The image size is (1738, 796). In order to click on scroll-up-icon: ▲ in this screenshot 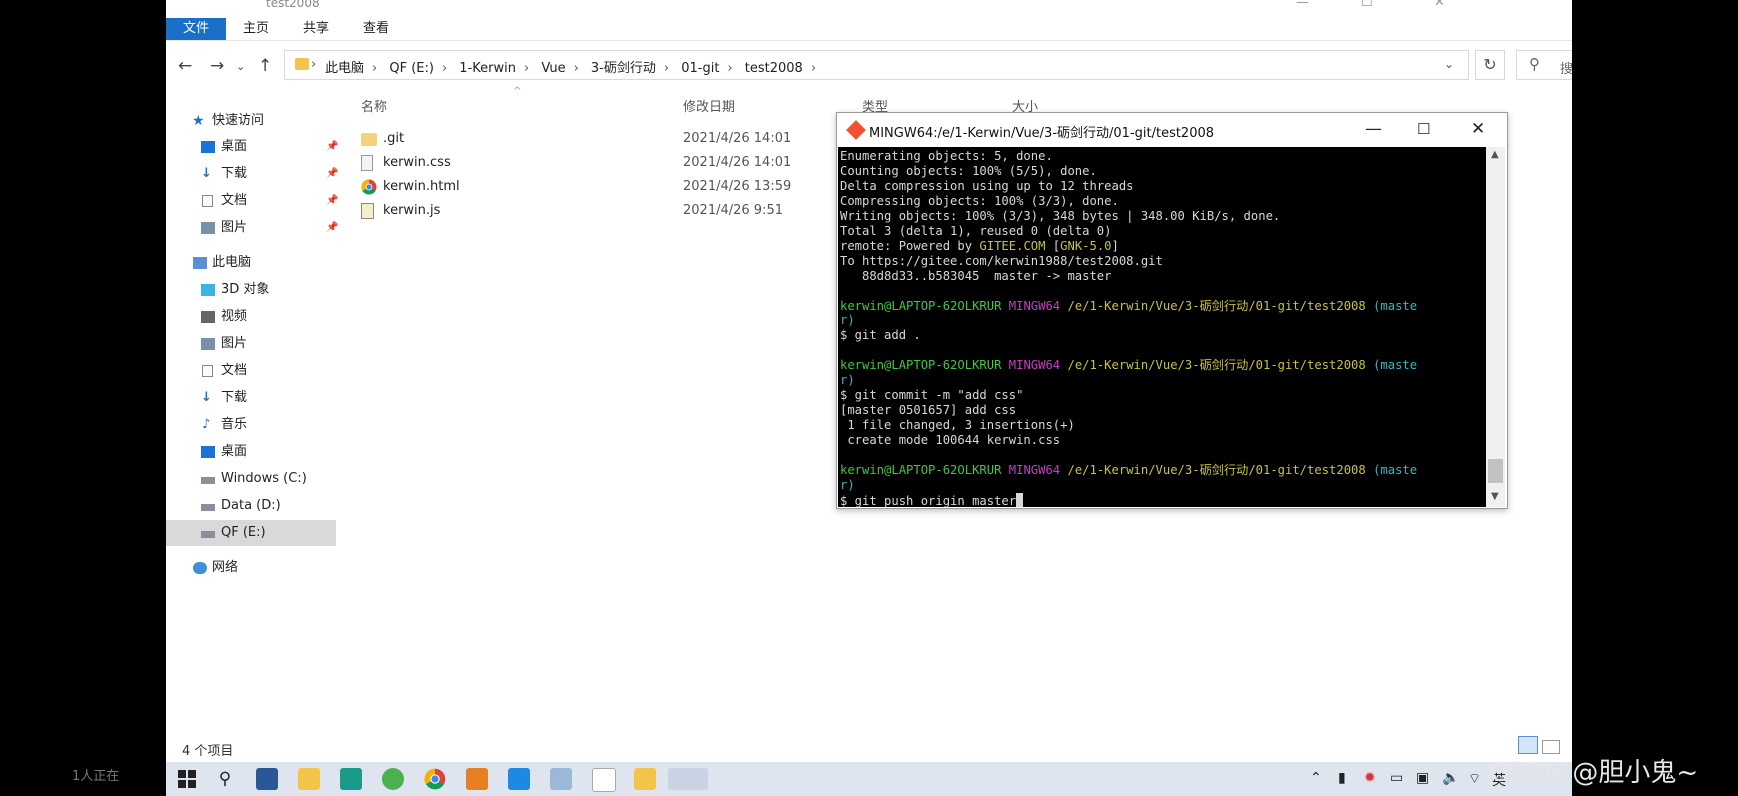, I will do `click(1495, 154)`.